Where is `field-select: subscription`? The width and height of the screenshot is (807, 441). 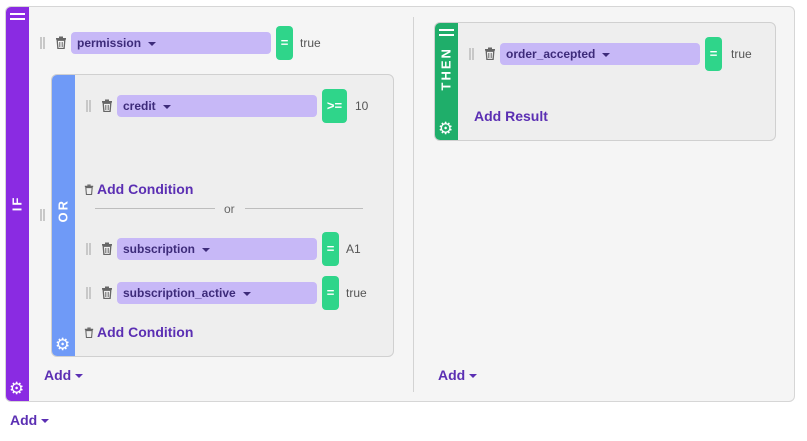 field-select: subscription is located at coordinates (217, 249).